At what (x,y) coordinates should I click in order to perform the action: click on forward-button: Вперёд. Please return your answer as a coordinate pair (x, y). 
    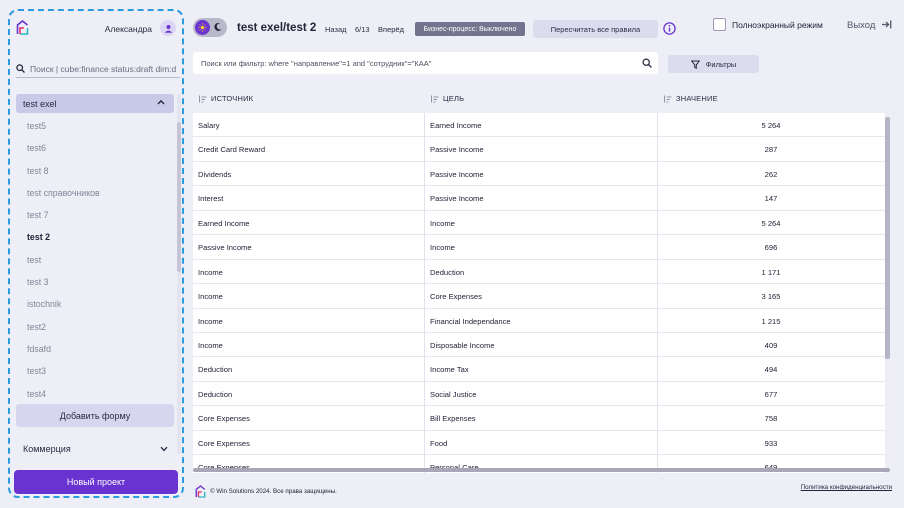
    Looking at the image, I should click on (391, 29).